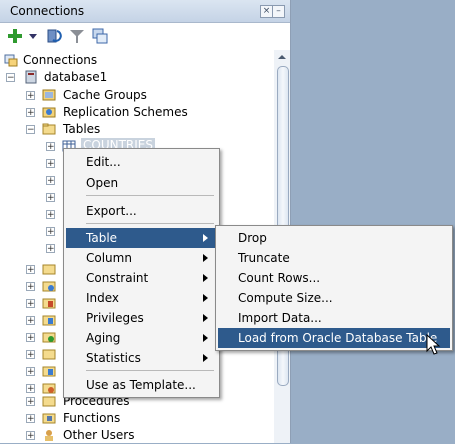 This screenshot has height=444, width=455. Describe the element at coordinates (264, 258) in the screenshot. I see `menu-item-label: Truncate` at that location.